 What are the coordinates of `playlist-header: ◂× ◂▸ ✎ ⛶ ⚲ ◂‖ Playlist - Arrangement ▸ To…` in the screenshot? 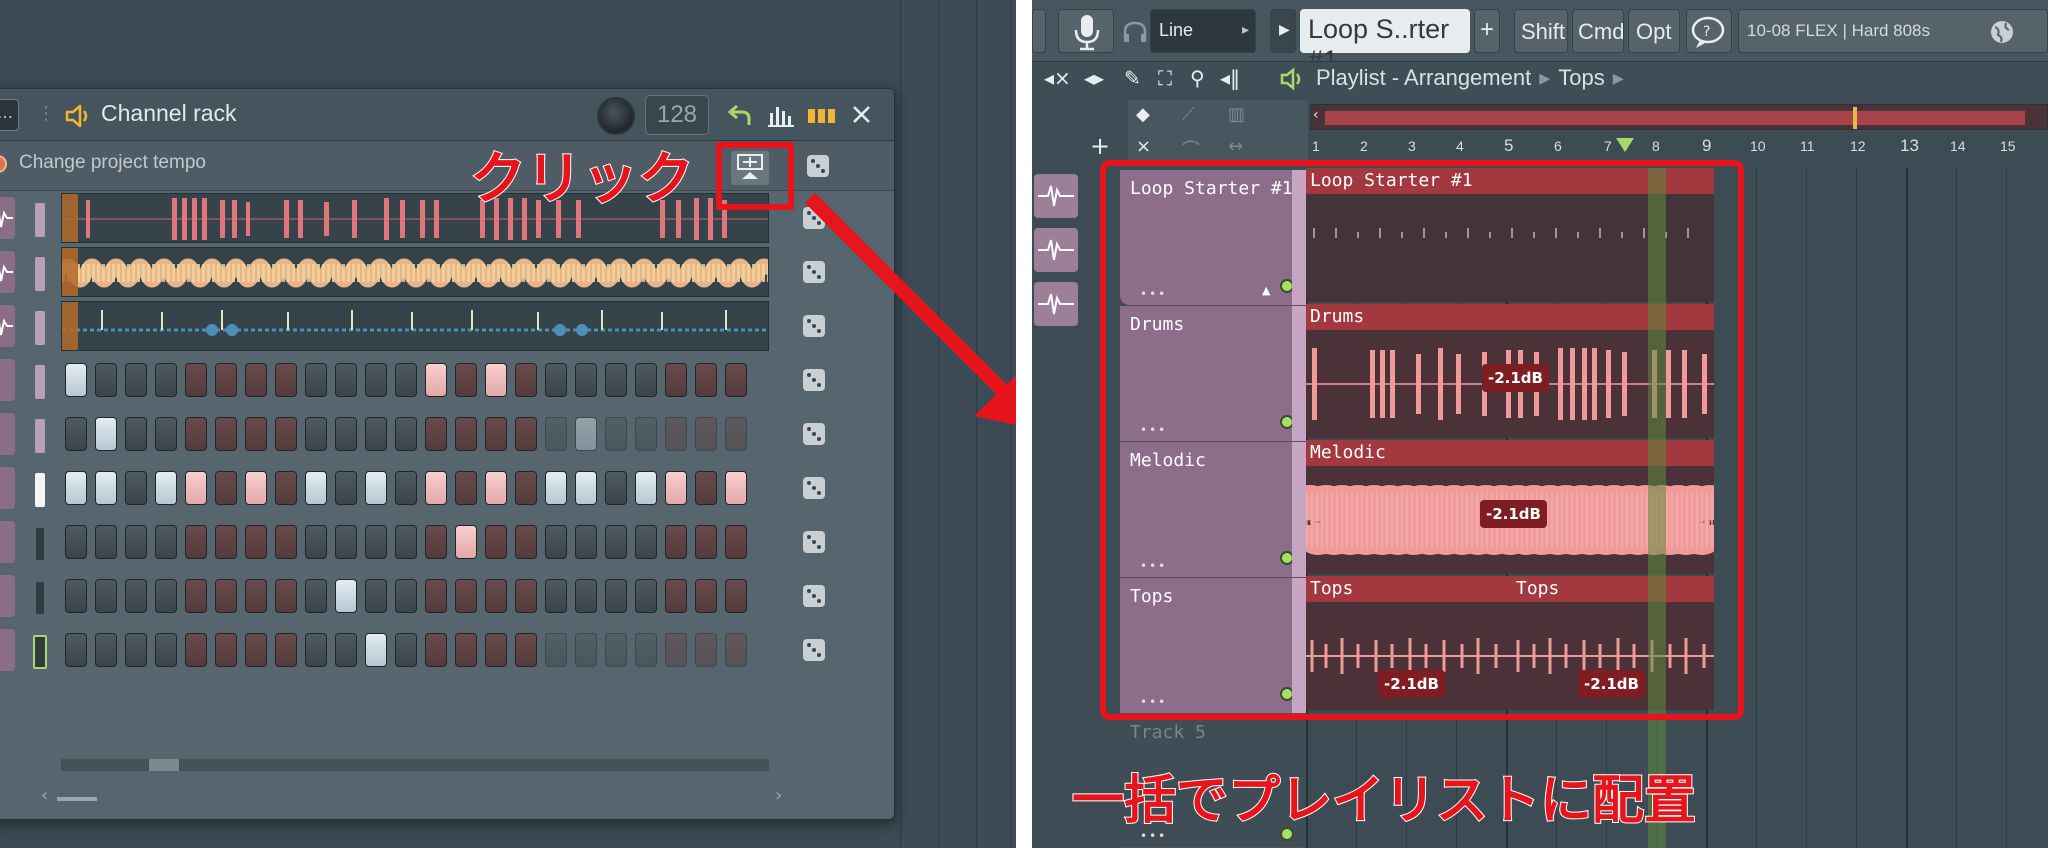 It's located at (1540, 79).